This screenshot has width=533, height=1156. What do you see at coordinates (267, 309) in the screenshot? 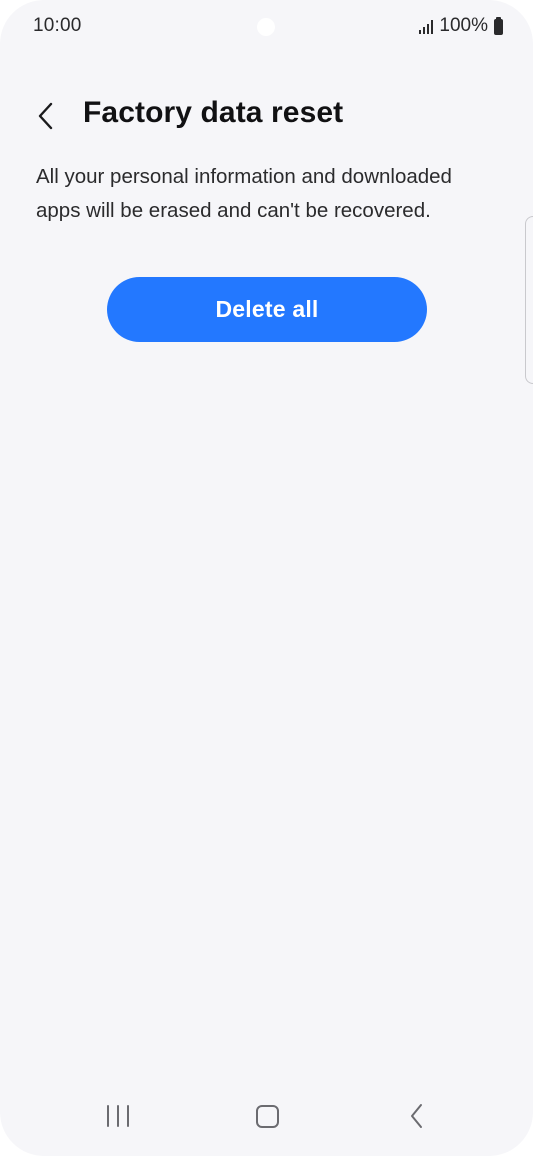
I see `delete-all-button: Delete all` at bounding box center [267, 309].